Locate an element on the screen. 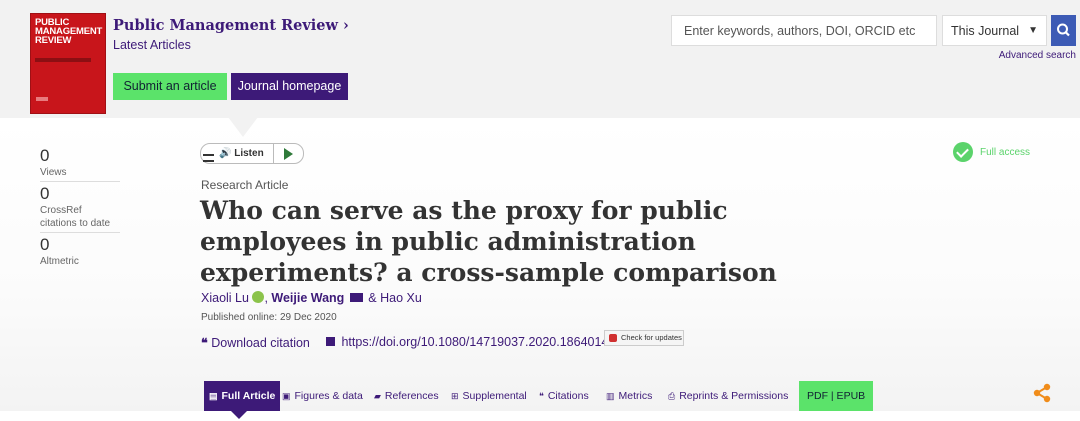 This screenshot has height=421, width=1080. metric-label: CrossRef citations to date is located at coordinates (75, 217).